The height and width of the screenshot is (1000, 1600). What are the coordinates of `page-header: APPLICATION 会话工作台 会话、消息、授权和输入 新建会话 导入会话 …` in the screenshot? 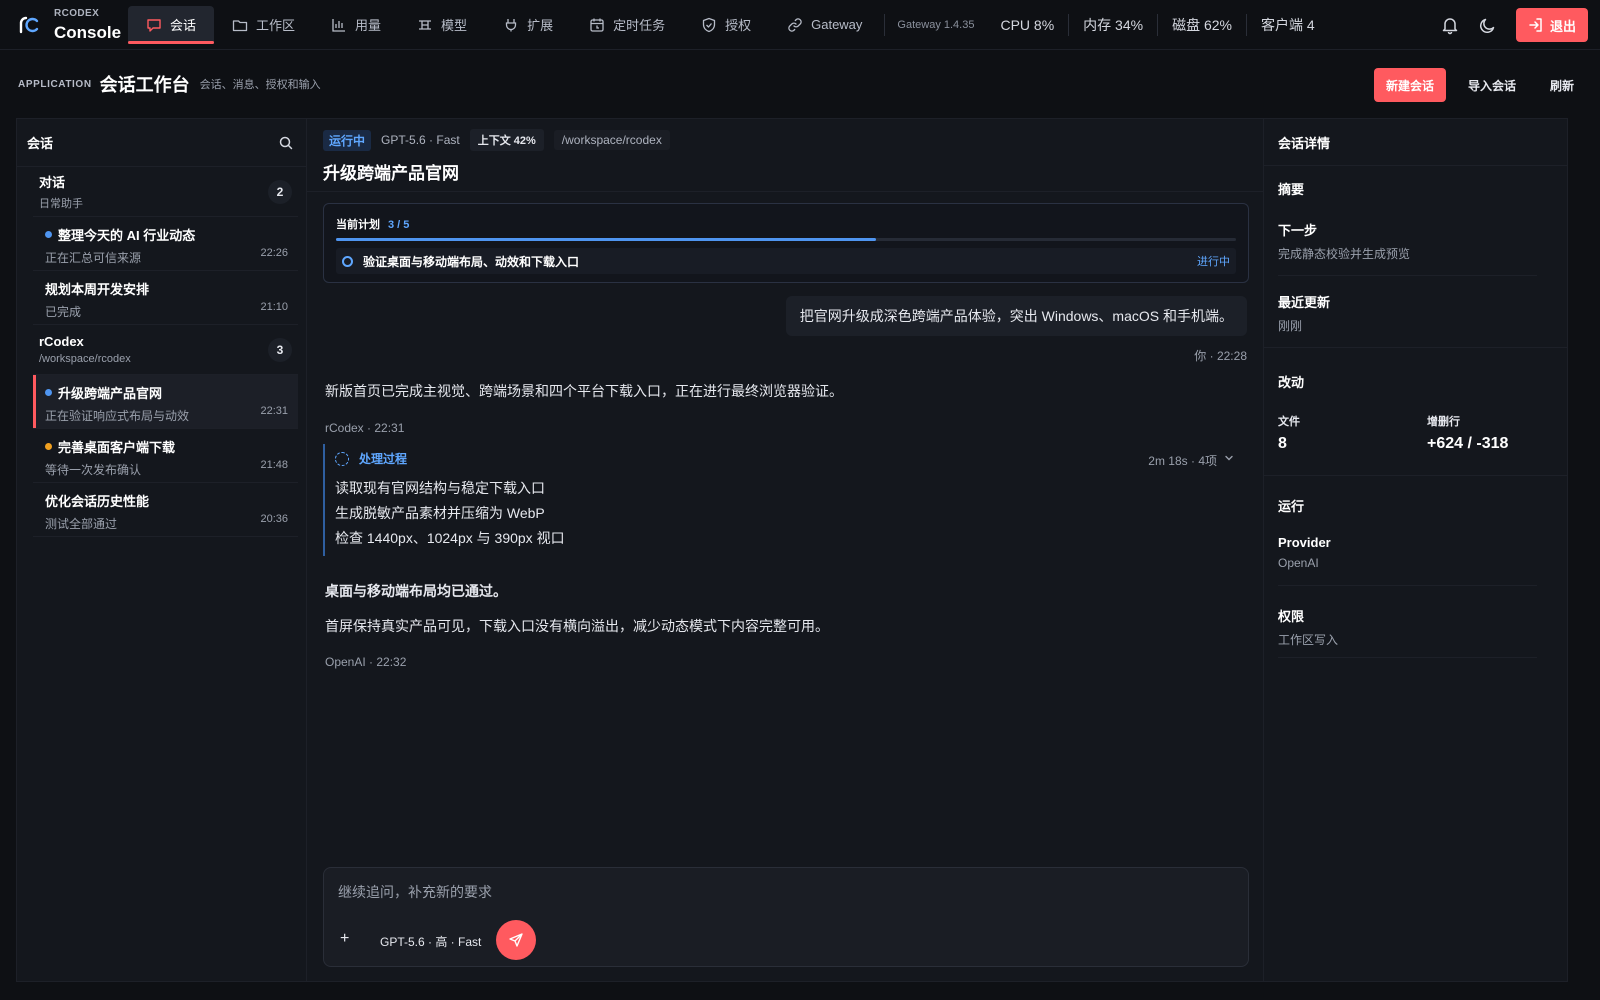 It's located at (800, 84).